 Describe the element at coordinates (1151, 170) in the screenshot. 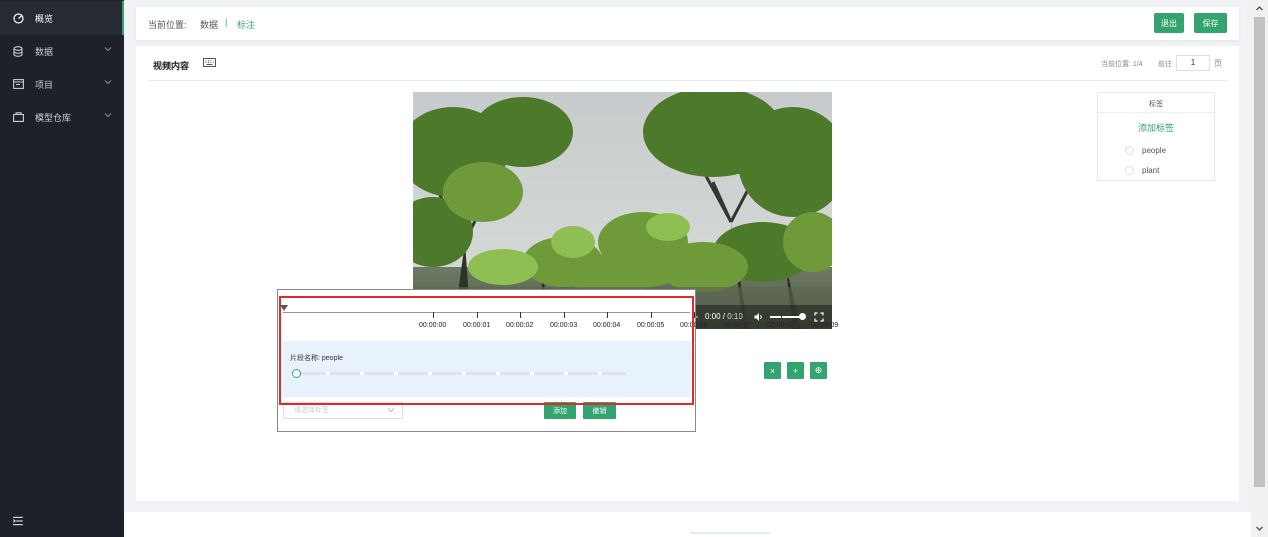

I see `label-option-text: plant` at that location.